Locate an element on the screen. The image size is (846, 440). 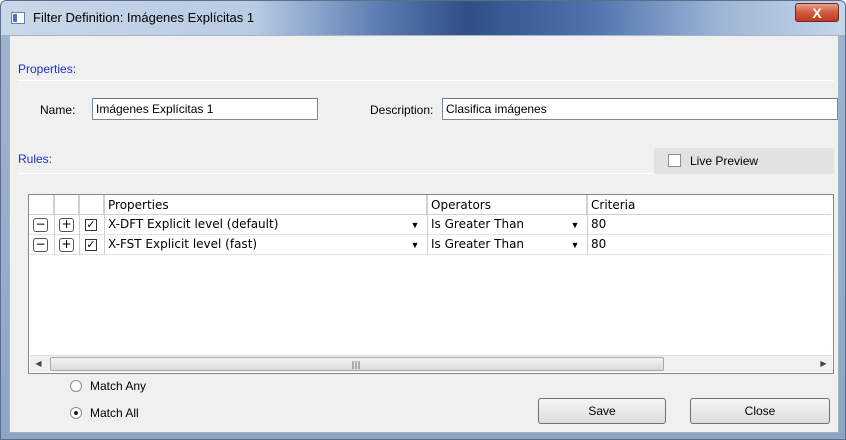
save-button: Save is located at coordinates (602, 411).